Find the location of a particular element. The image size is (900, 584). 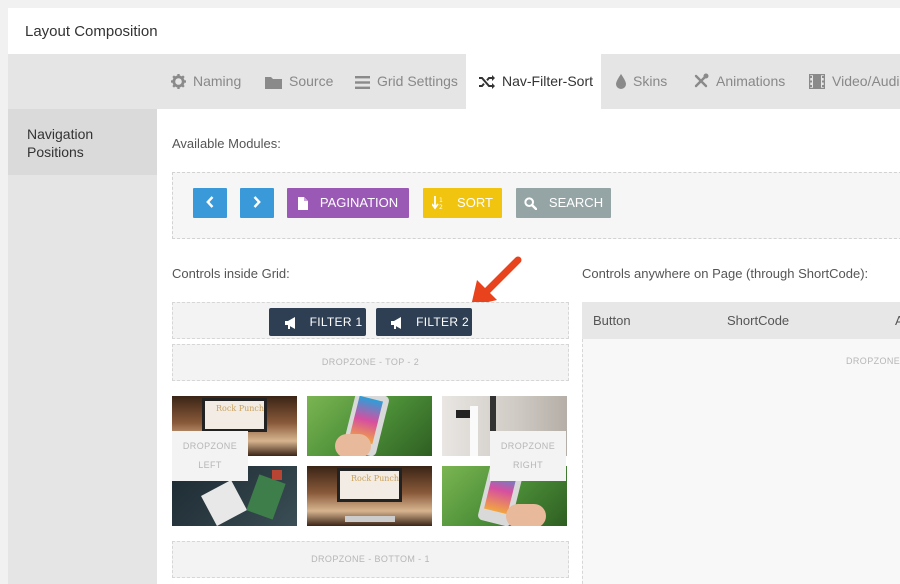

red-arrow-icon is located at coordinates (496, 281).